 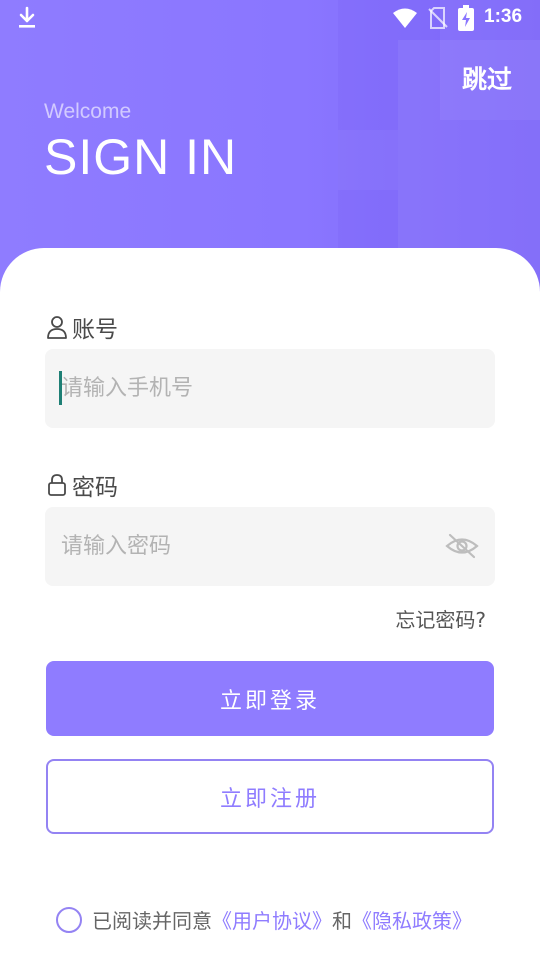 What do you see at coordinates (342, 921) in the screenshot?
I see `agreement-connector: 和` at bounding box center [342, 921].